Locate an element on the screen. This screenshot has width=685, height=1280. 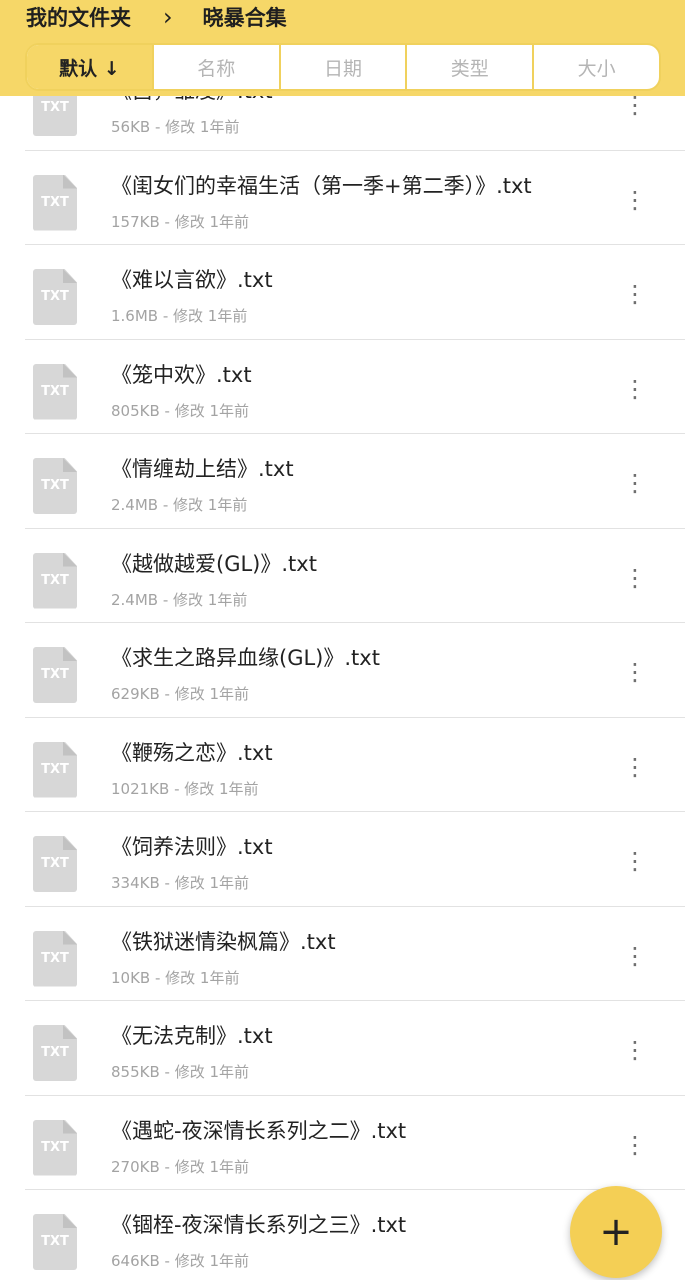
file-meta: 157KB - 修改 1年前 is located at coordinates (180, 221).